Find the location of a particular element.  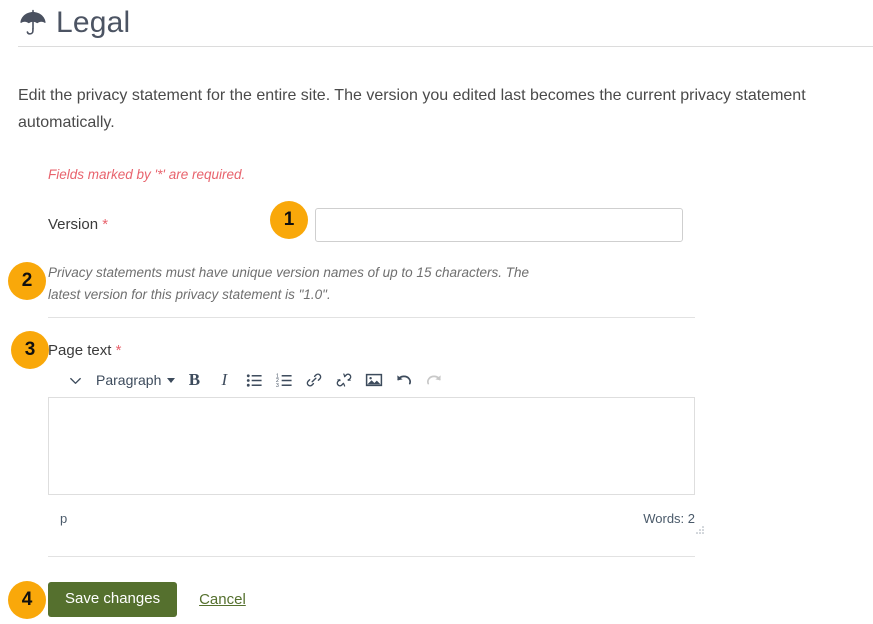

callout-badge-4: 4 is located at coordinates (27, 600).